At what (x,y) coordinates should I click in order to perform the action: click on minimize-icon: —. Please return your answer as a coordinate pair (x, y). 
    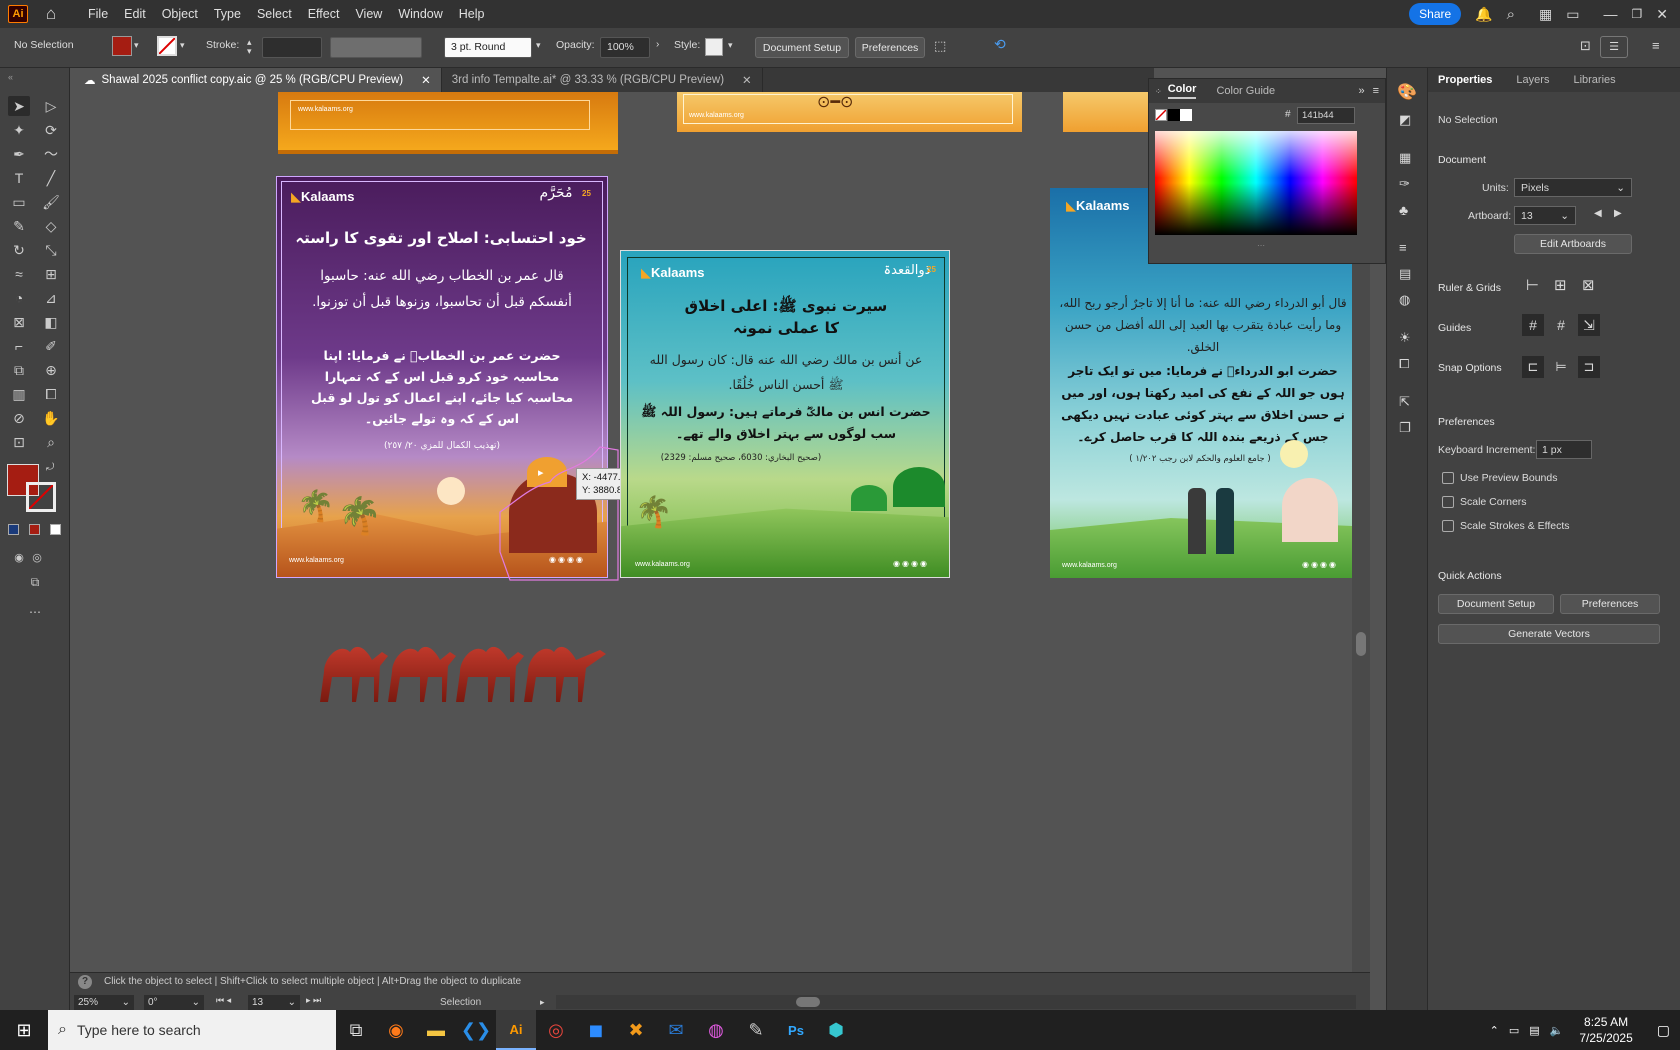
    Looking at the image, I should click on (1611, 14).